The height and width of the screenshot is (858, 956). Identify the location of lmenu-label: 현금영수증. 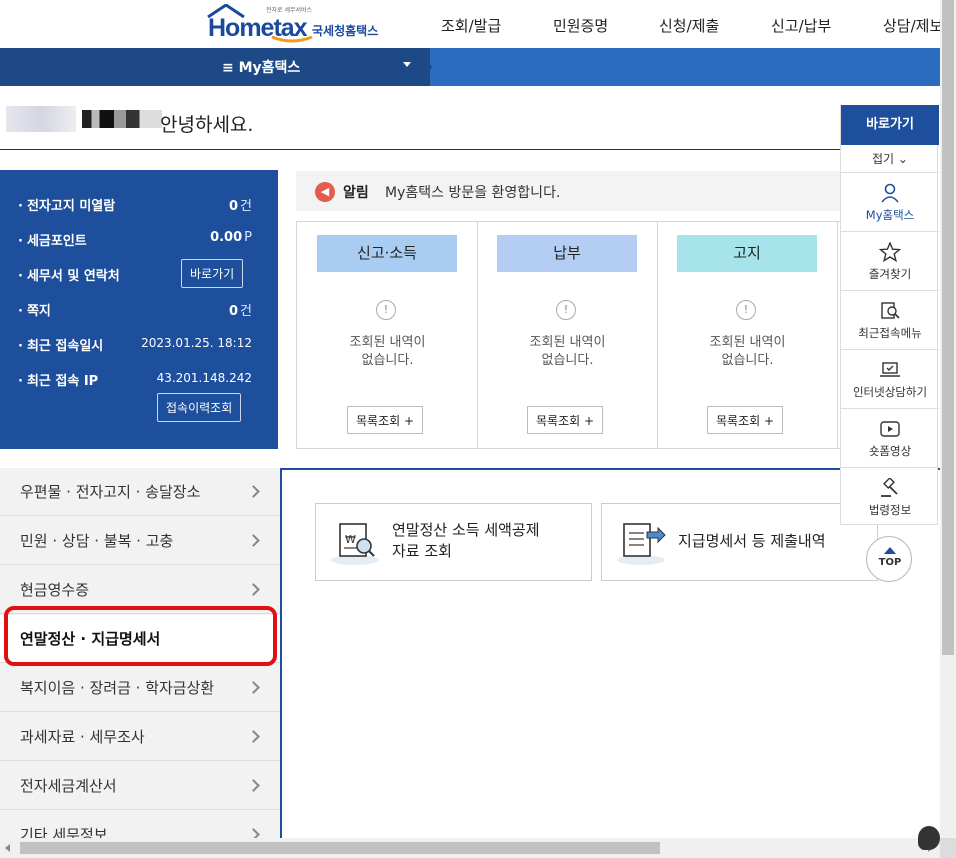
(55, 590).